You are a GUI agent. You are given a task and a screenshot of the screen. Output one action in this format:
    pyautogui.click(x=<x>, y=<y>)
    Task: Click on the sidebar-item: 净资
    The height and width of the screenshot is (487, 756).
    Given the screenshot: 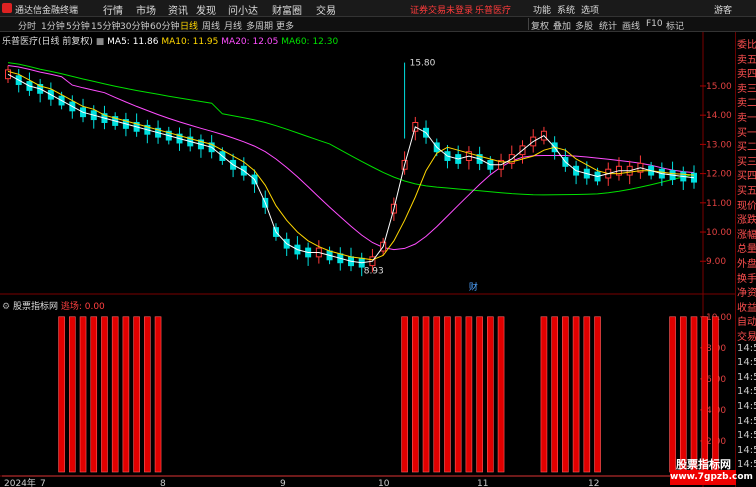 What is the action you would take?
    pyautogui.click(x=746, y=294)
    